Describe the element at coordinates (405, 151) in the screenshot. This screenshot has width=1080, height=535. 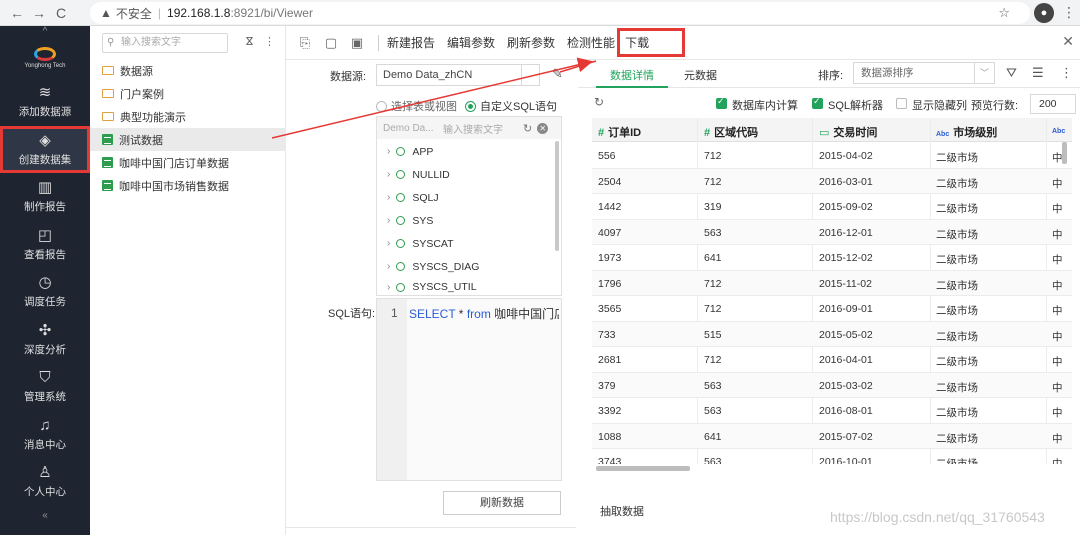
I see `schema-item-app: › APP` at that location.